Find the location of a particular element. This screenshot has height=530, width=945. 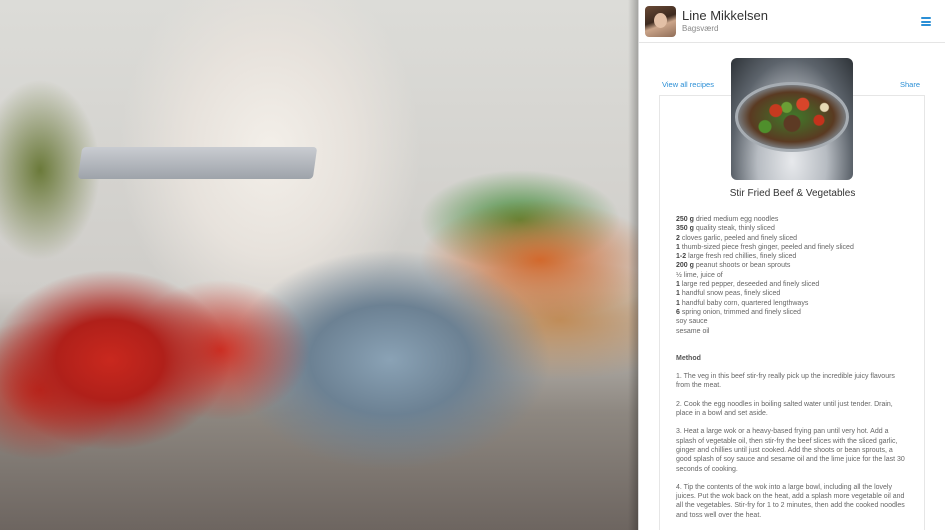

panel-shadow is located at coordinates (633, 265).